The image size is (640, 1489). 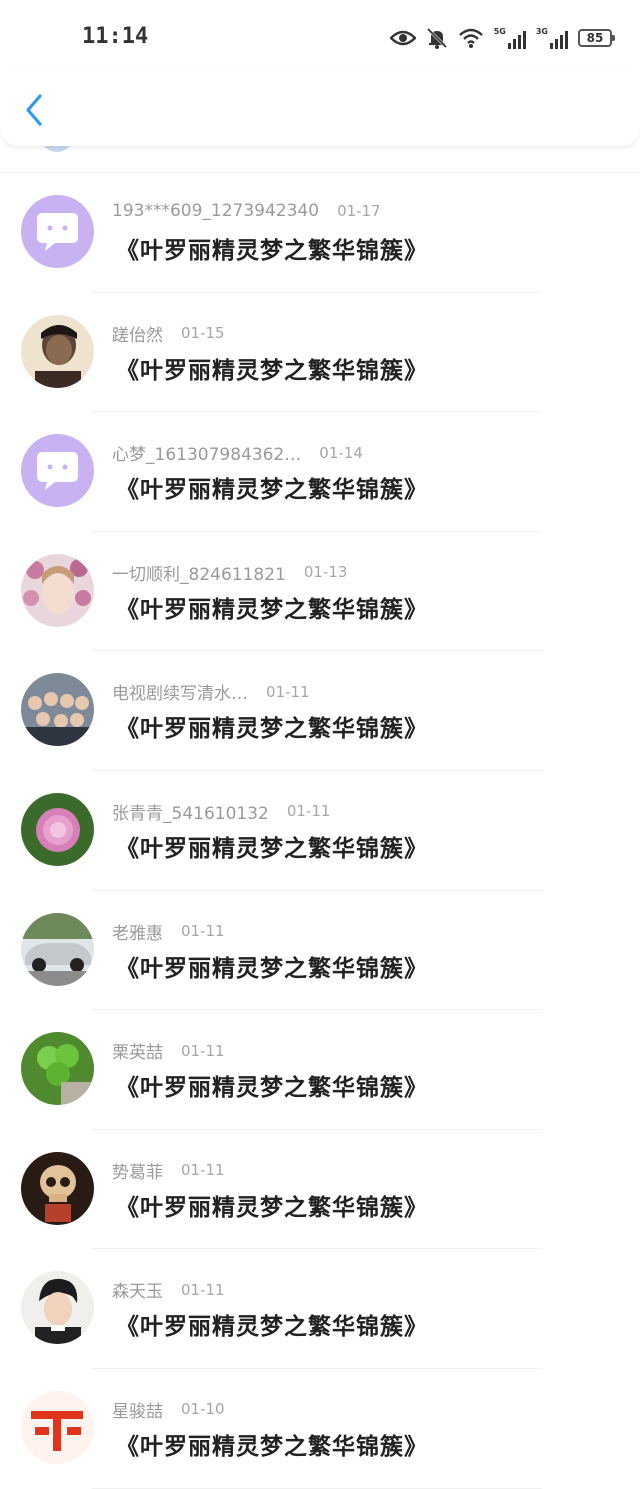 What do you see at coordinates (137, 1050) in the screenshot?
I see `user-name: 栗英喆` at bounding box center [137, 1050].